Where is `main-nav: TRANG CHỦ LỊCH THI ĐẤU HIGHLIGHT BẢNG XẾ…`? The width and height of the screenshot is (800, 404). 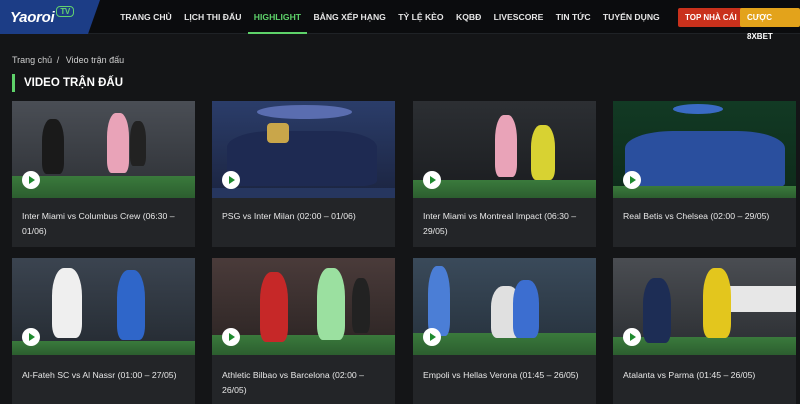
main-nav: TRANG CHỦ LỊCH THI ĐẤU HIGHLIGHT BẢNG XẾ… is located at coordinates (390, 17).